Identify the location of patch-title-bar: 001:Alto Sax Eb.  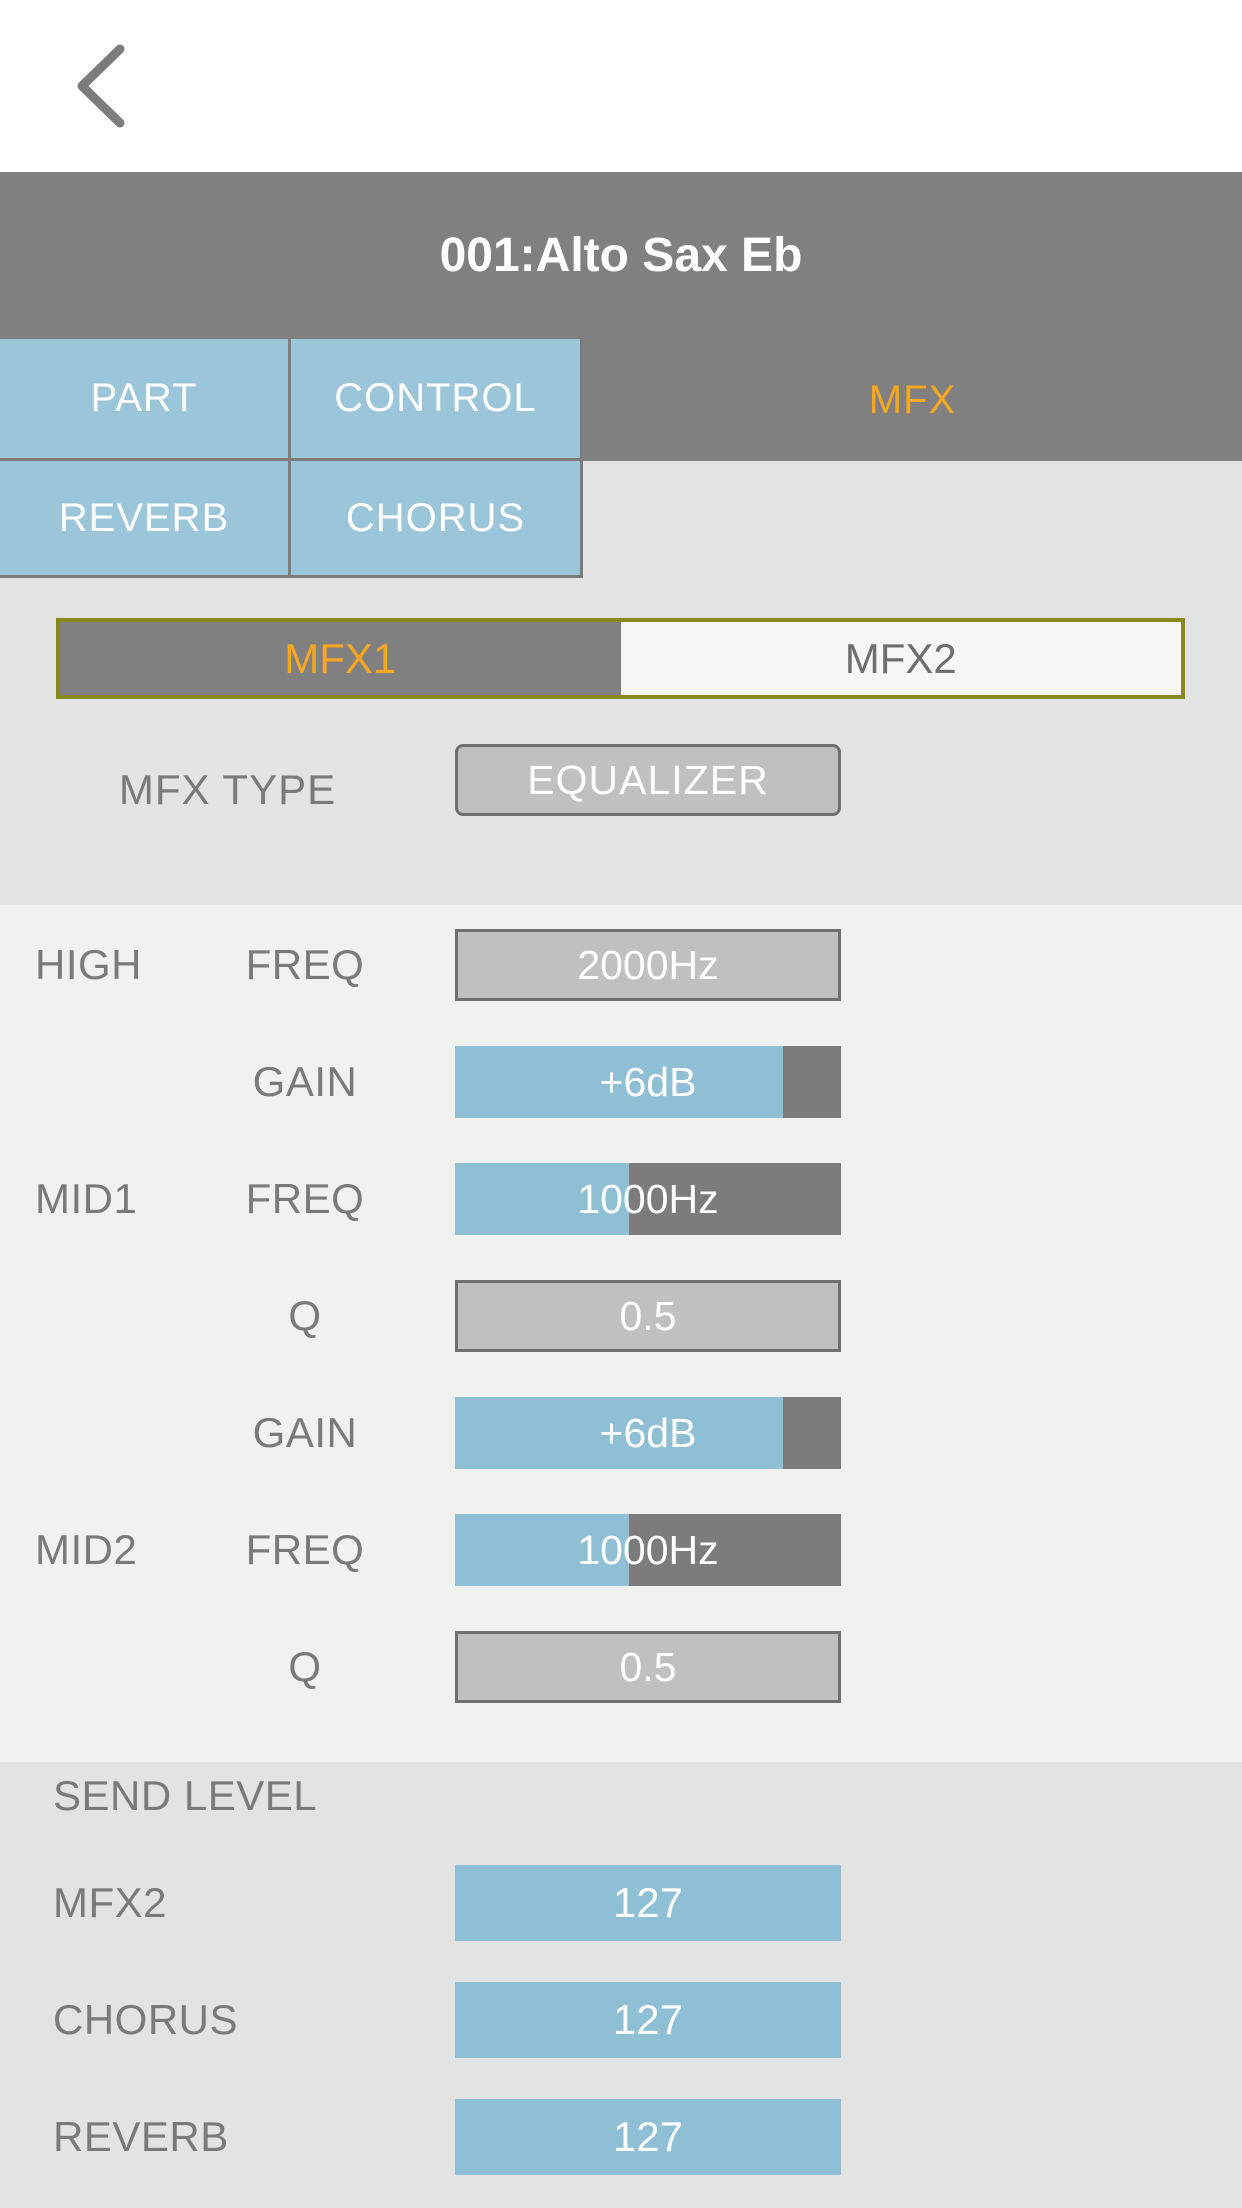
(621, 255).